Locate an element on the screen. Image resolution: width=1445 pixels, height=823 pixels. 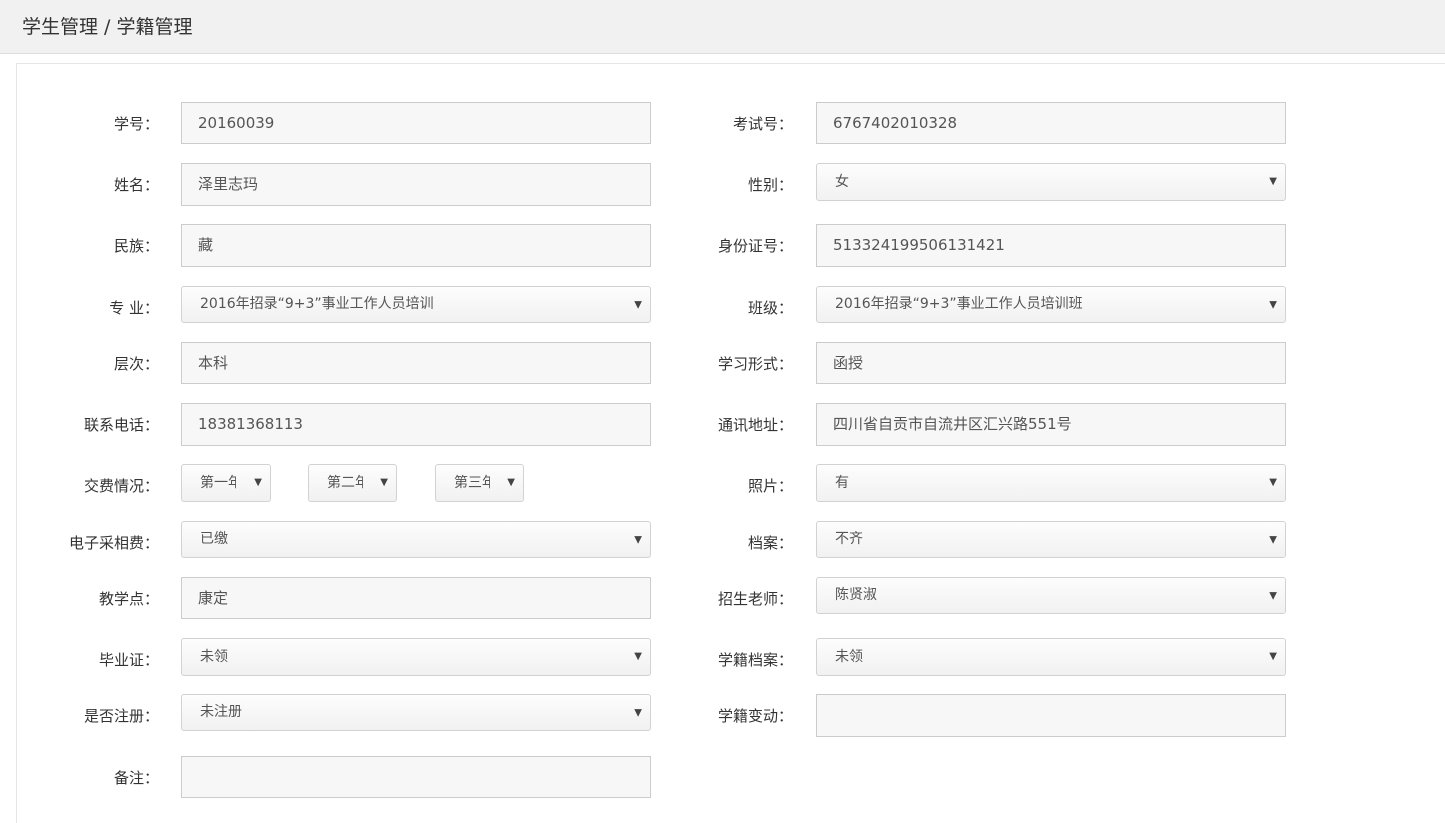
status-change-label: 学籍变动： is located at coordinates (755, 716).